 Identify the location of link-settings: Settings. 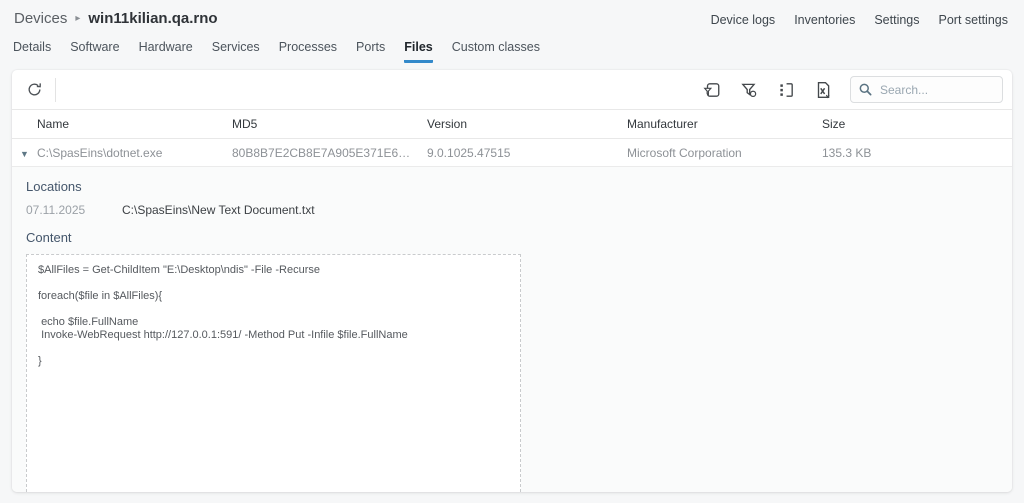
(896, 20).